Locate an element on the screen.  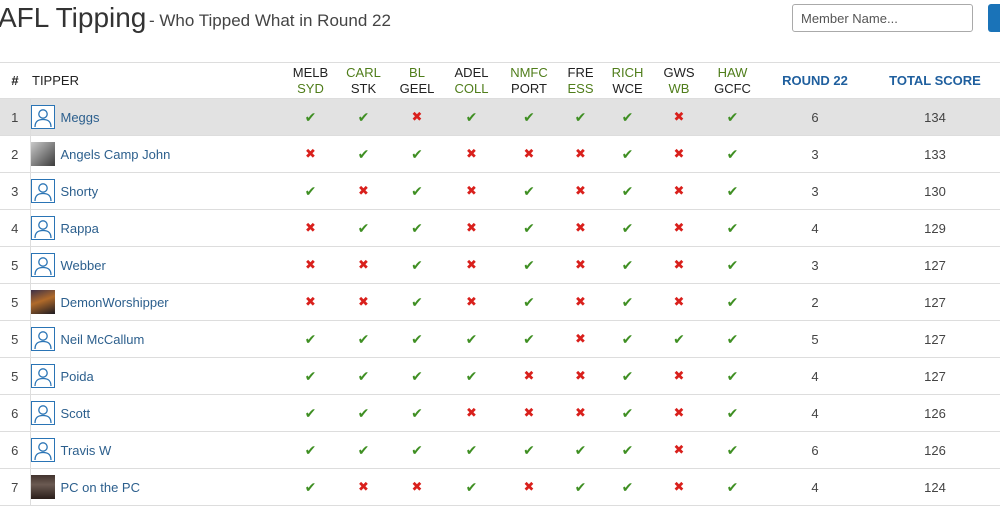
table-row: 5 Neil McCallum ✔ ✔ ✔ ✔ ✔ ✖ ✔ ✔ ✔ 5 127 is located at coordinates (500, 339).